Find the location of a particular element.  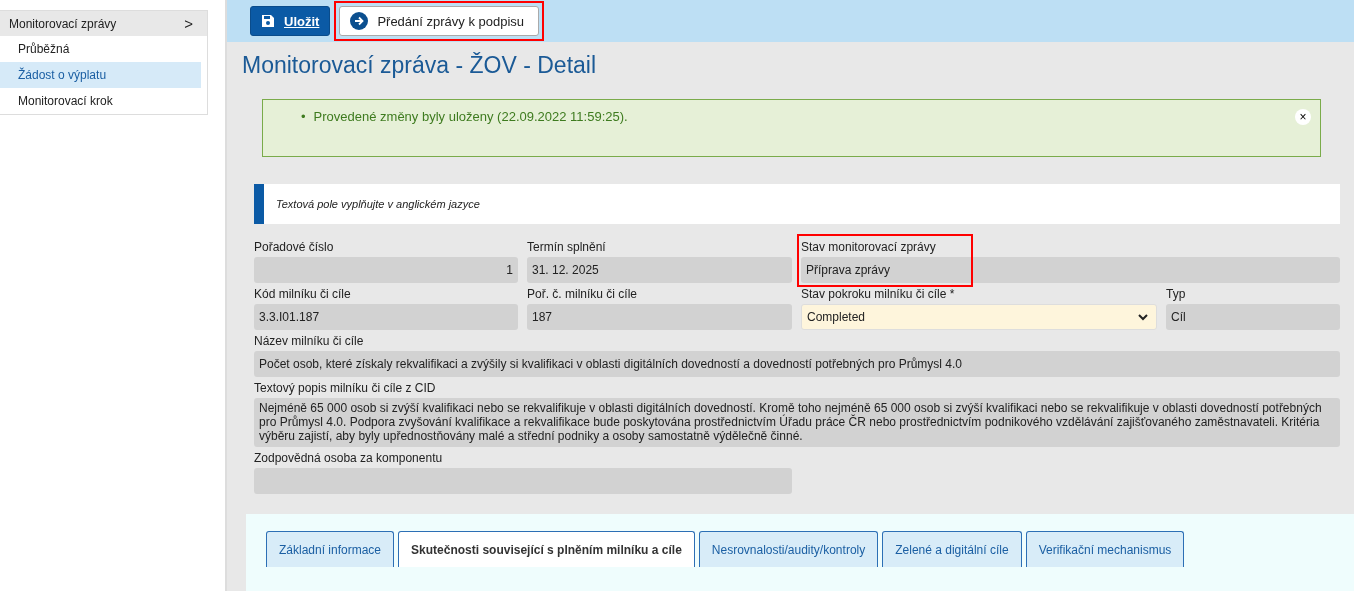

tab: Zelené a digitální cíle is located at coordinates (952, 549).